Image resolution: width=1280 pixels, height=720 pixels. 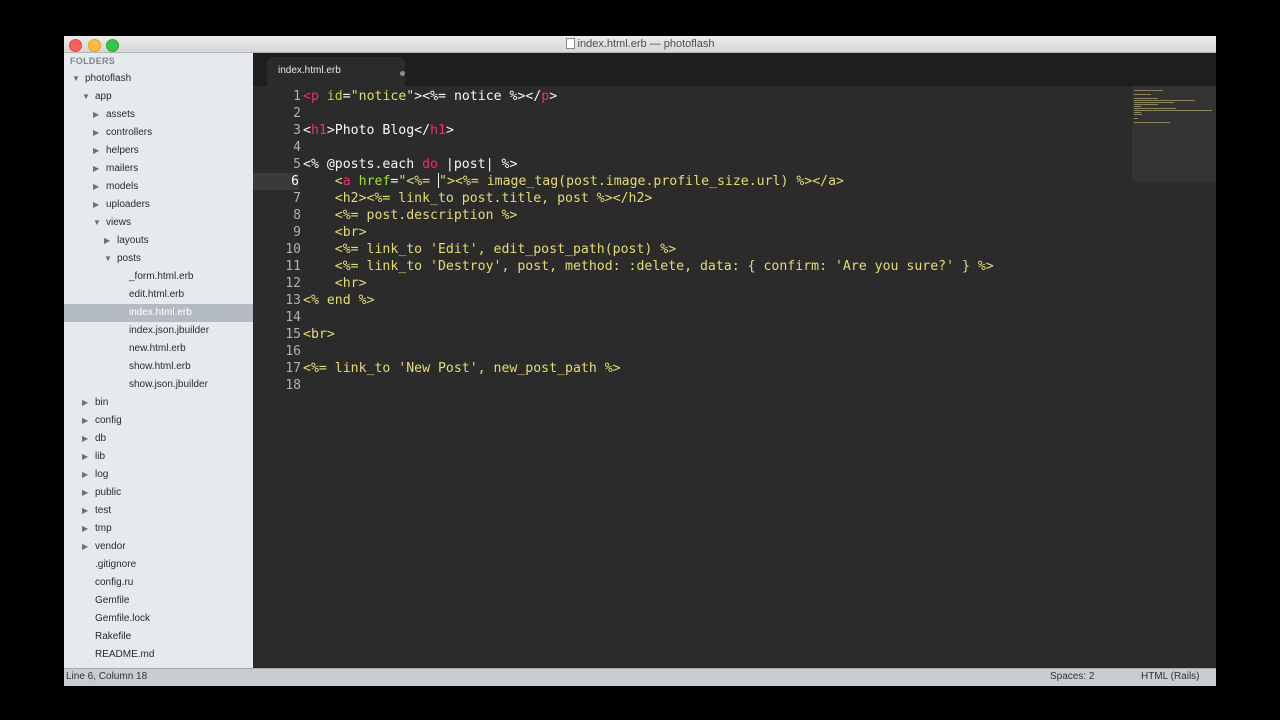 I want to click on sidebar-file: Gemfile.lock, so click(x=158, y=619).